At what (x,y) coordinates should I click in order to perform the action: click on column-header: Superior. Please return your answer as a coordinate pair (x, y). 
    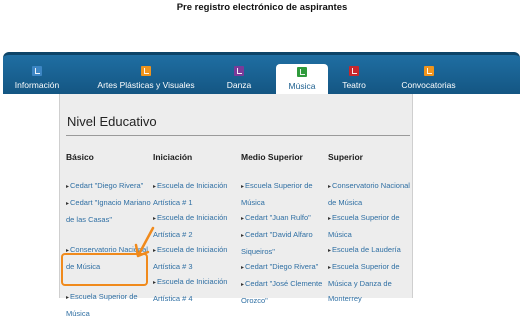
    Looking at the image, I should click on (345, 157).